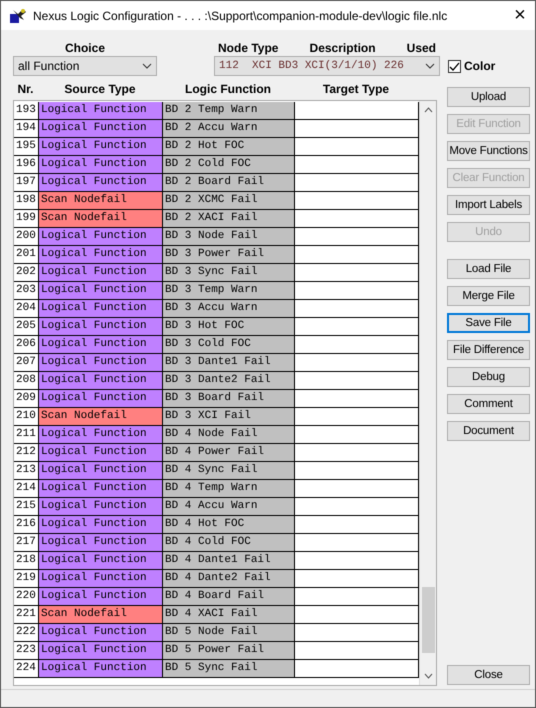  I want to click on function-cell: BD 3 Hot FOC, so click(229, 327).